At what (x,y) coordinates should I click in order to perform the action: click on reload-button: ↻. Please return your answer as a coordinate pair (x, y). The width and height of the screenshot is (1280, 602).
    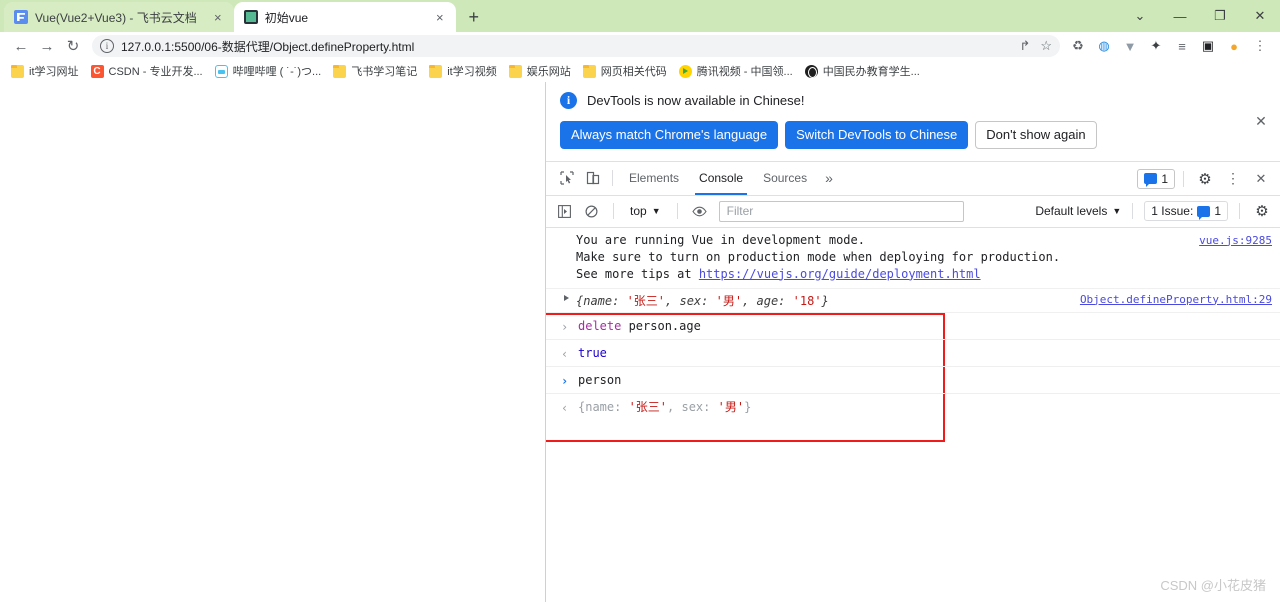
    Looking at the image, I should click on (73, 46).